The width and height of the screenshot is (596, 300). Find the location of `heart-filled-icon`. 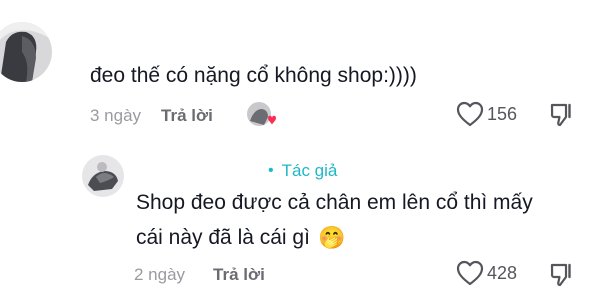

heart-filled-icon is located at coordinates (272, 120).